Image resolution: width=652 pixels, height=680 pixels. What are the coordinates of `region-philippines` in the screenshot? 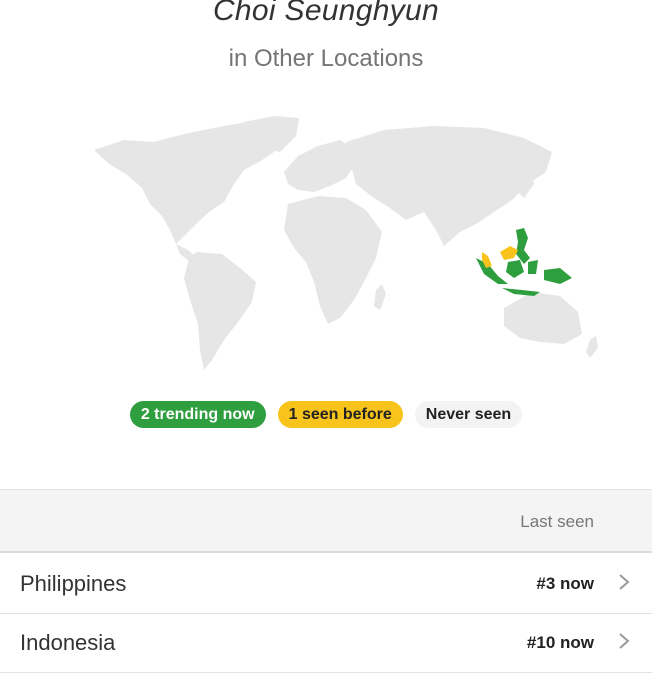 It's located at (523, 246).